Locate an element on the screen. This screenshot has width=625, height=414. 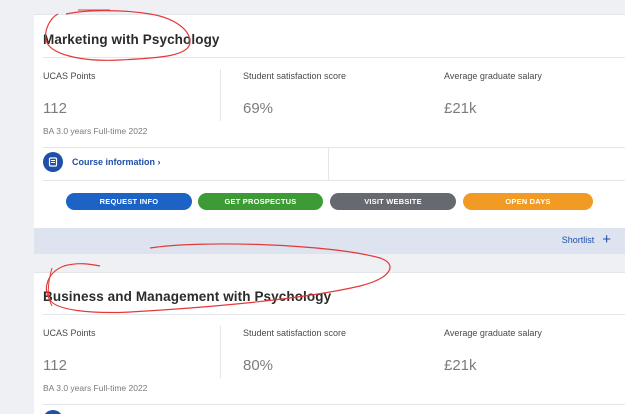
get-prospectus-button: GET PROSPECTUS is located at coordinates (260, 201).